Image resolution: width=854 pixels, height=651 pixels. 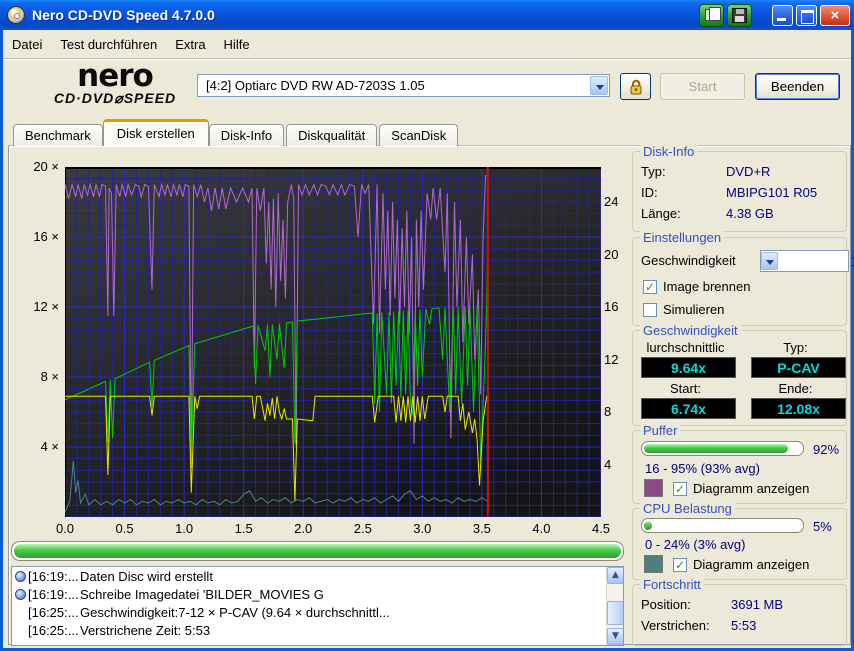 What do you see at coordinates (687, 508) in the screenshot?
I see `group-cpu-title: CPU Belastung` at bounding box center [687, 508].